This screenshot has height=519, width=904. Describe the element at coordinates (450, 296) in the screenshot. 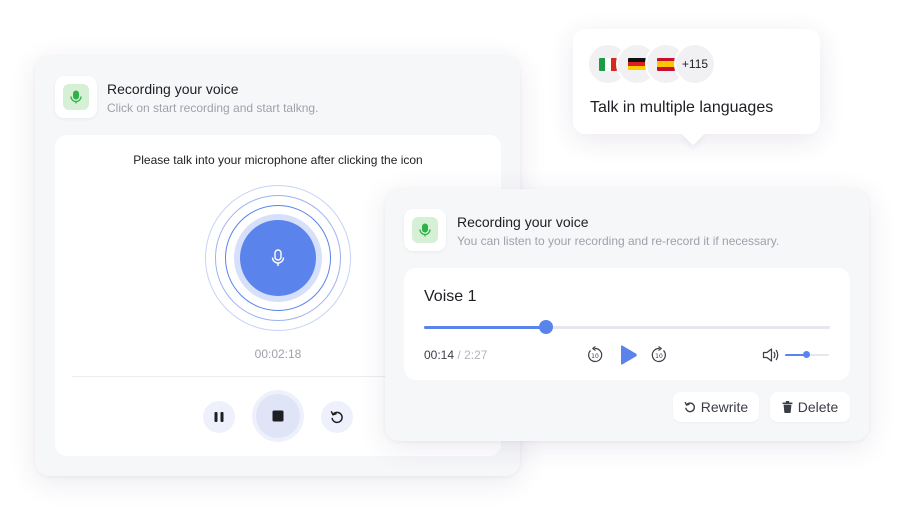

I see `recording-name: Voise 1` at that location.